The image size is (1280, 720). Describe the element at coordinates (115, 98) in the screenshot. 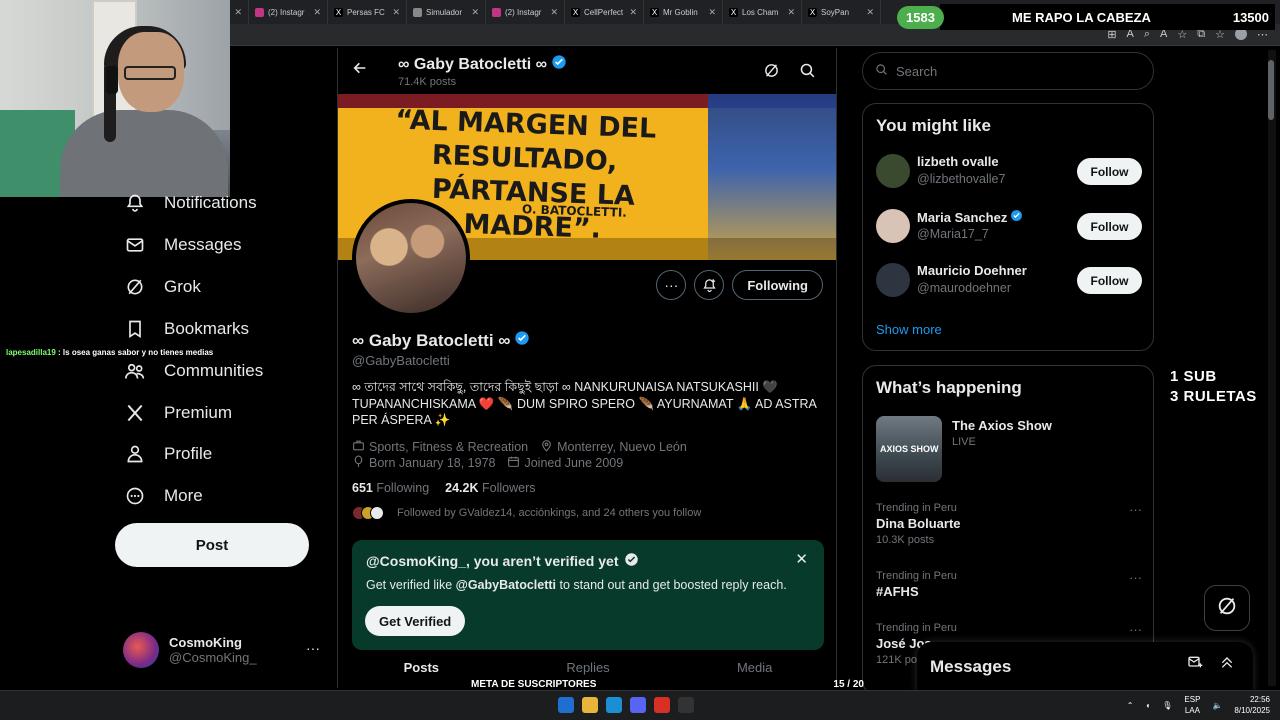

I see `webcam-overlay` at that location.